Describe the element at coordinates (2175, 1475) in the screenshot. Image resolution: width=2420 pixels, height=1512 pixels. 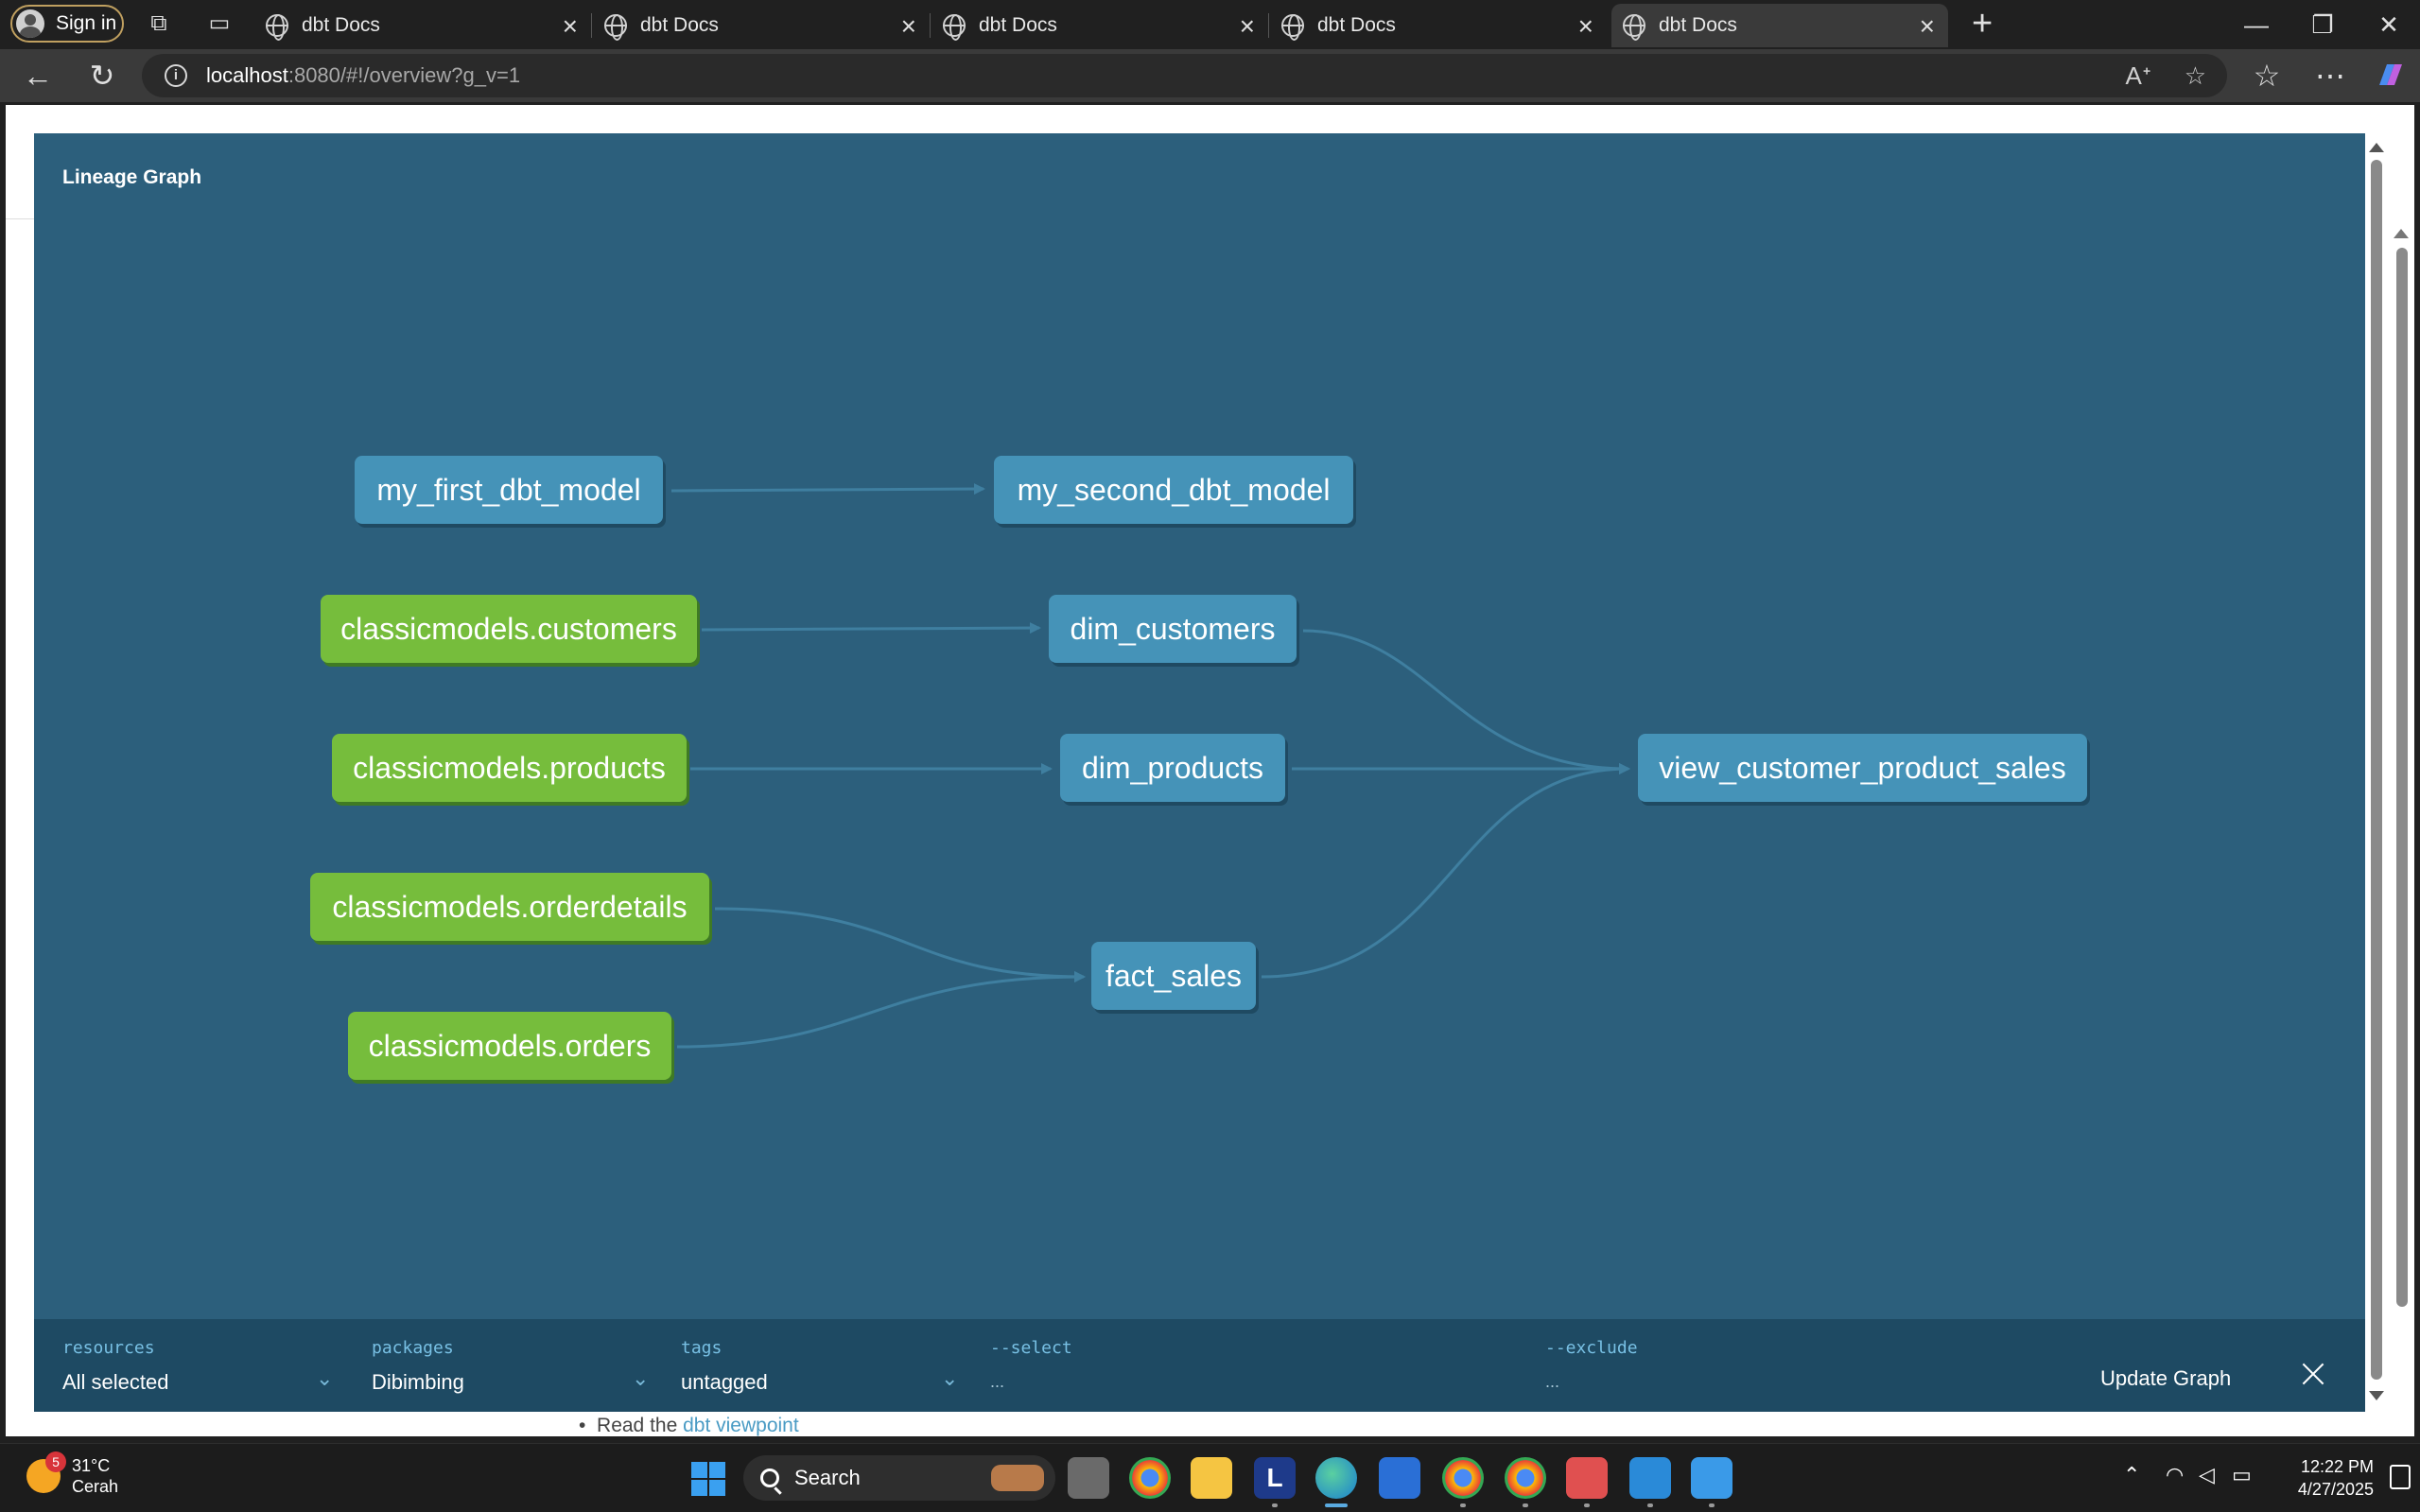
I see `wifi-icon: ◠` at that location.